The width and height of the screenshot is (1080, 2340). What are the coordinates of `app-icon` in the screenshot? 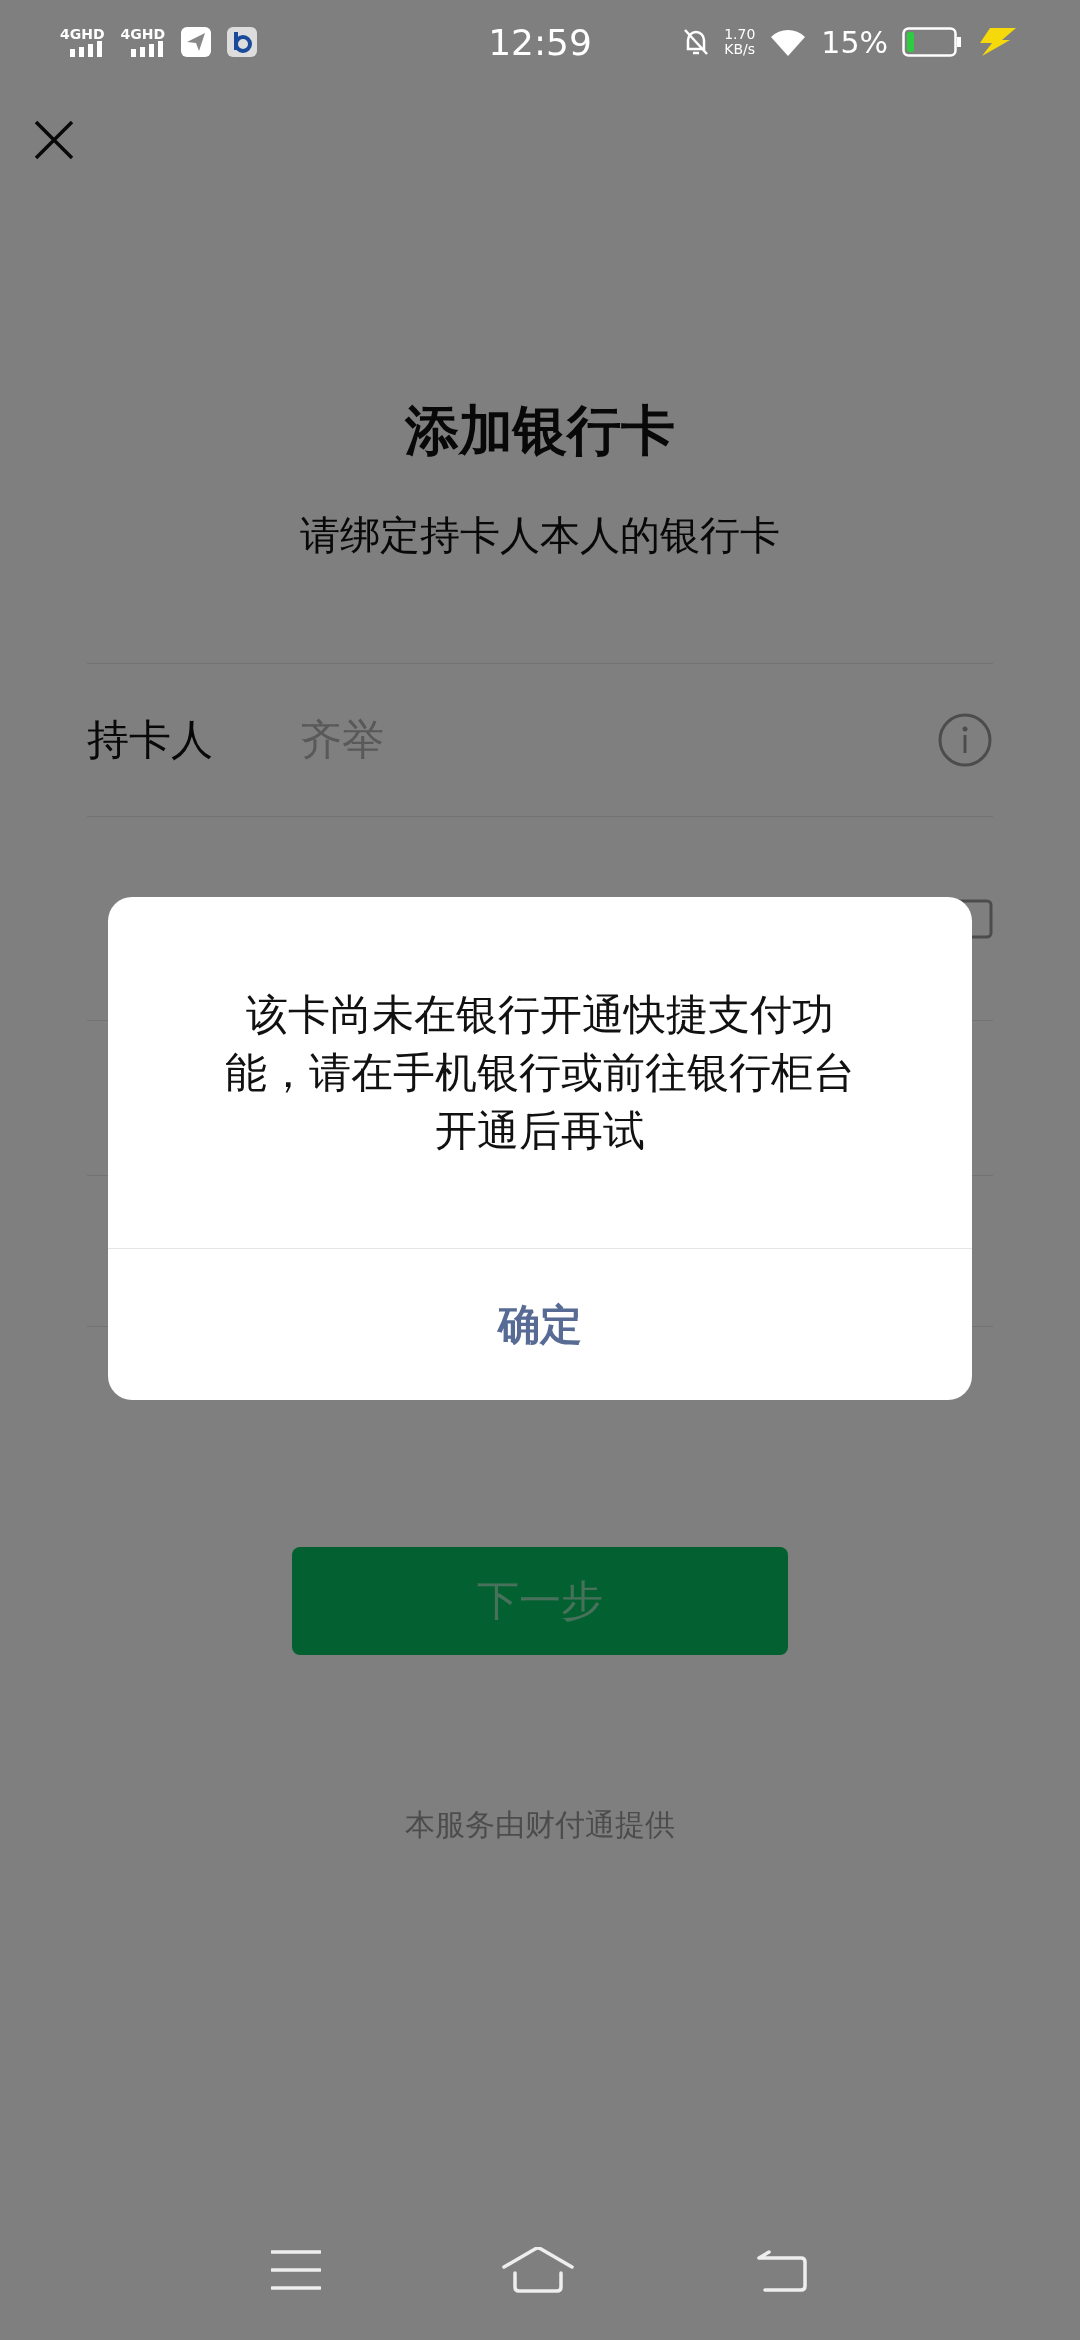 It's located at (242, 42).